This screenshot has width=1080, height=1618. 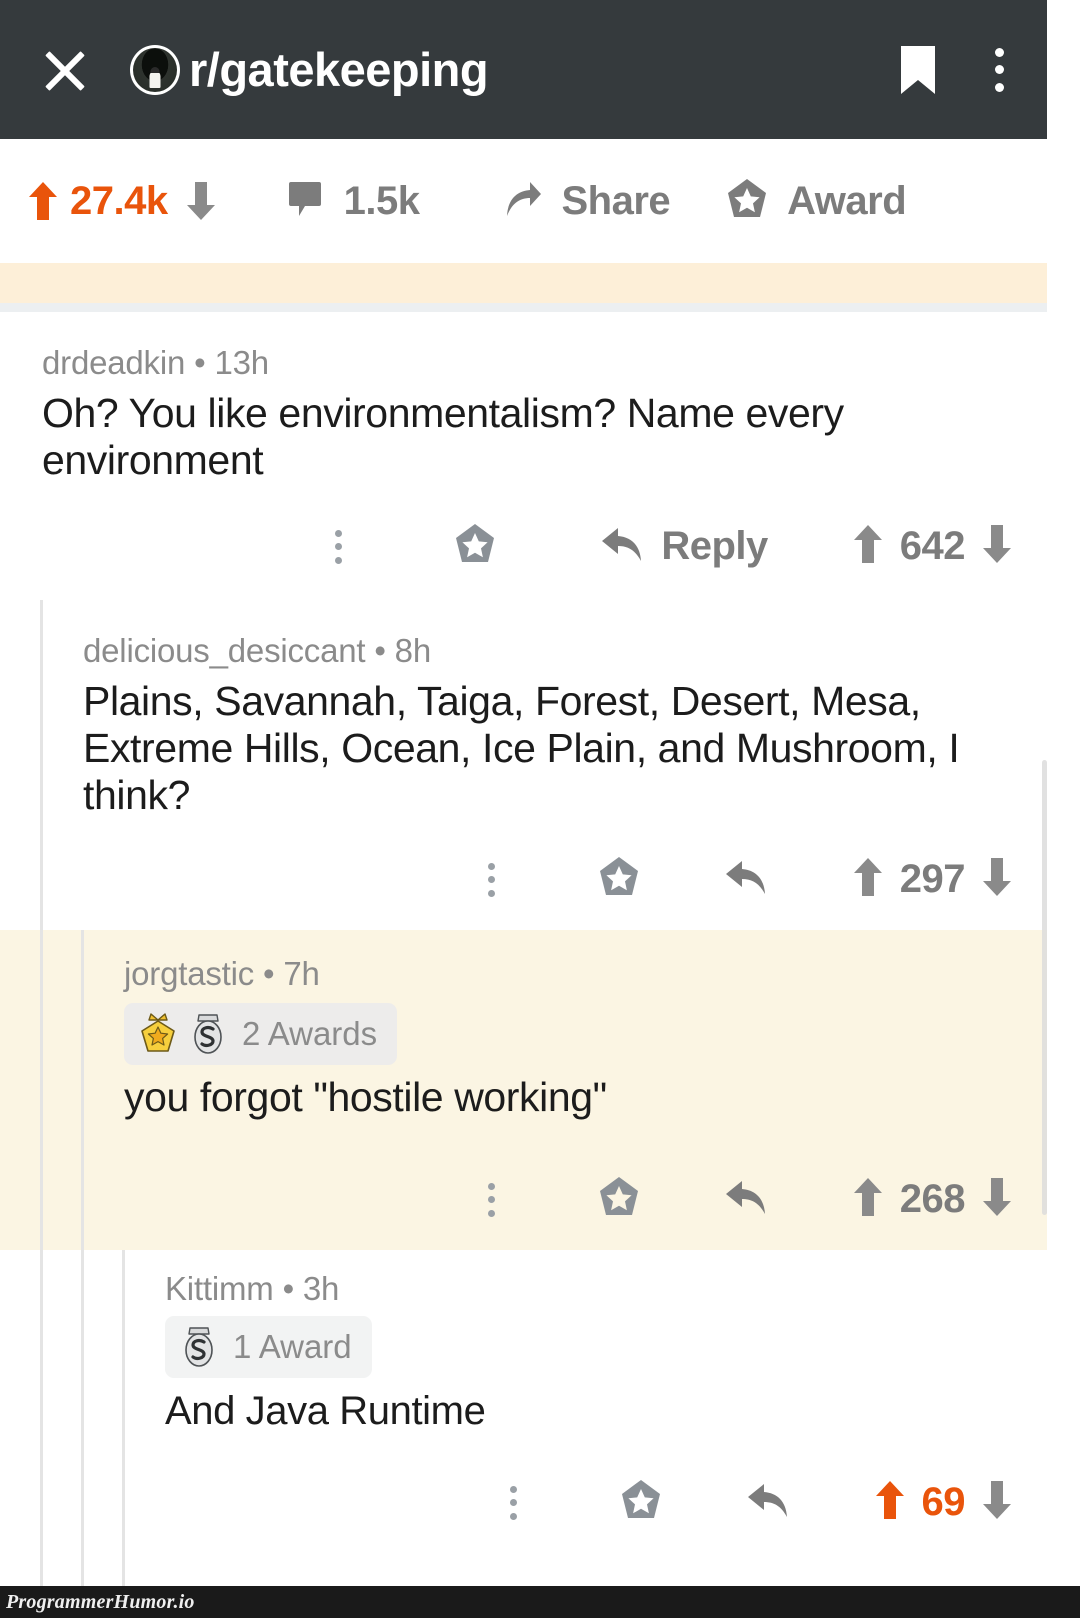 I want to click on close-icon, so click(x=65, y=70).